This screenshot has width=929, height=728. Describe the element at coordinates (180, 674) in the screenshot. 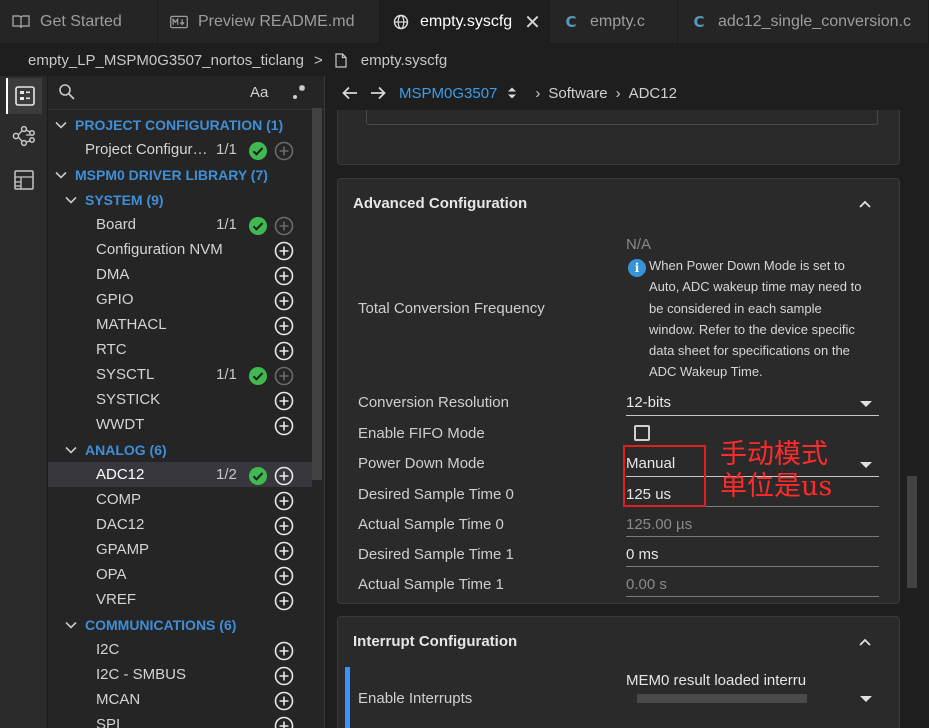

I see `tree-item-i2c-smbus: I2C - SMBUS` at that location.